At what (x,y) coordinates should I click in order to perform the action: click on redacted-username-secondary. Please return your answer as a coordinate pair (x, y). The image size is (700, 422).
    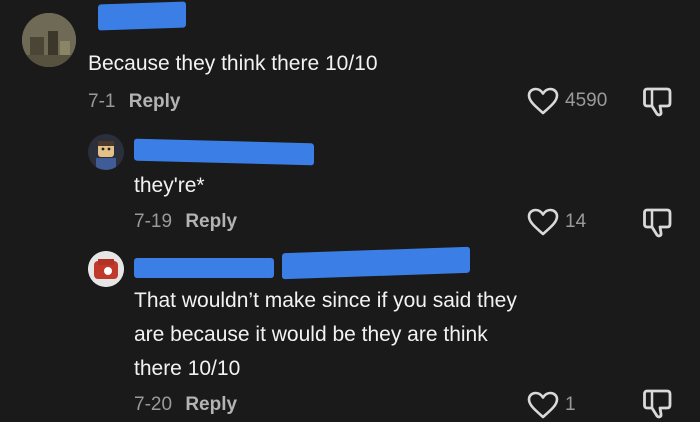
    Looking at the image, I should click on (376, 263).